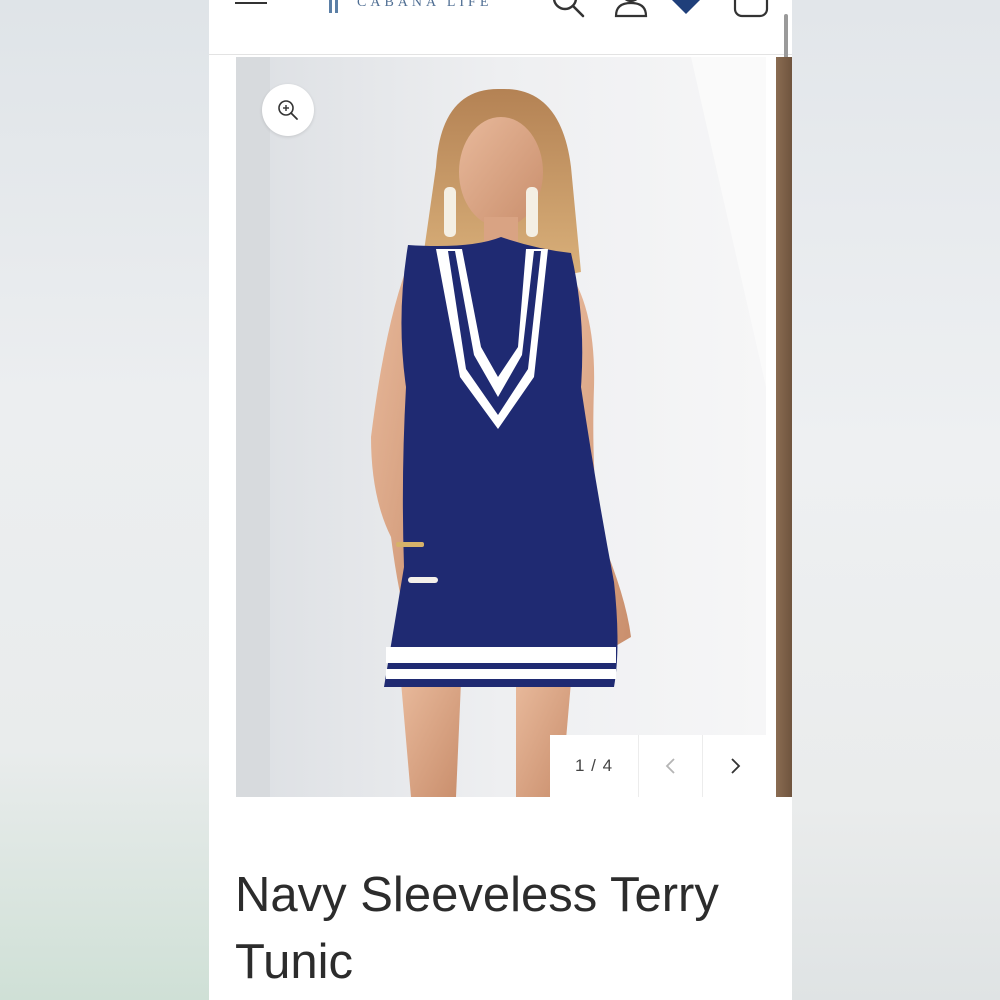  What do you see at coordinates (252, 8) in the screenshot?
I see `hamburger-menu-icon` at bounding box center [252, 8].